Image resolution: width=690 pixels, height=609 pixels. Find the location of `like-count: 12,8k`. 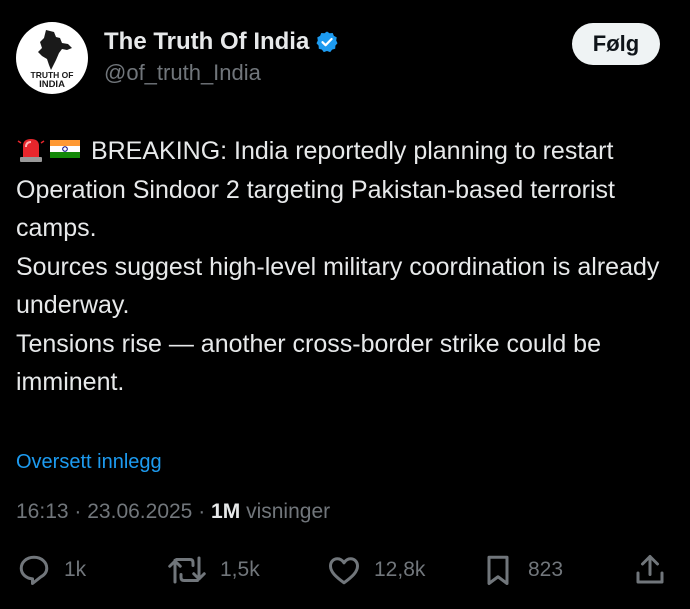

like-count: 12,8k is located at coordinates (400, 569).